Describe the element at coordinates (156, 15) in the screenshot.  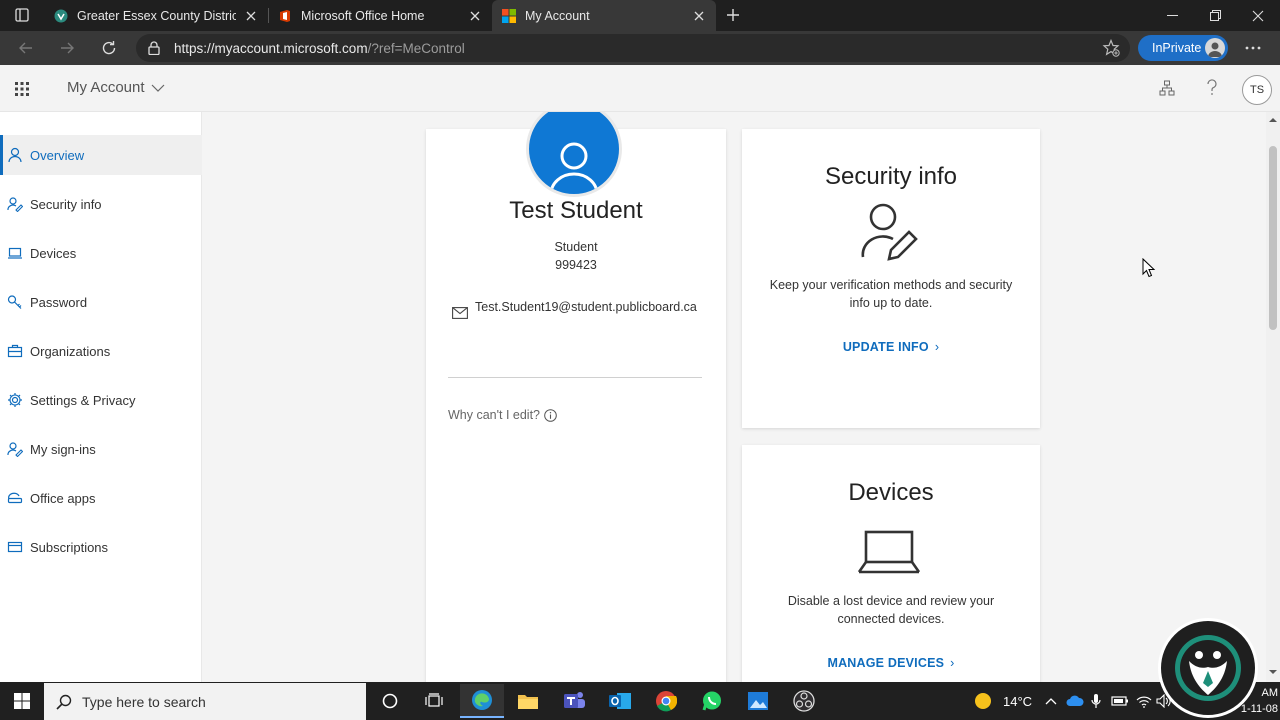
I see `browser-tab-school: Greater Essex County District Sch` at that location.